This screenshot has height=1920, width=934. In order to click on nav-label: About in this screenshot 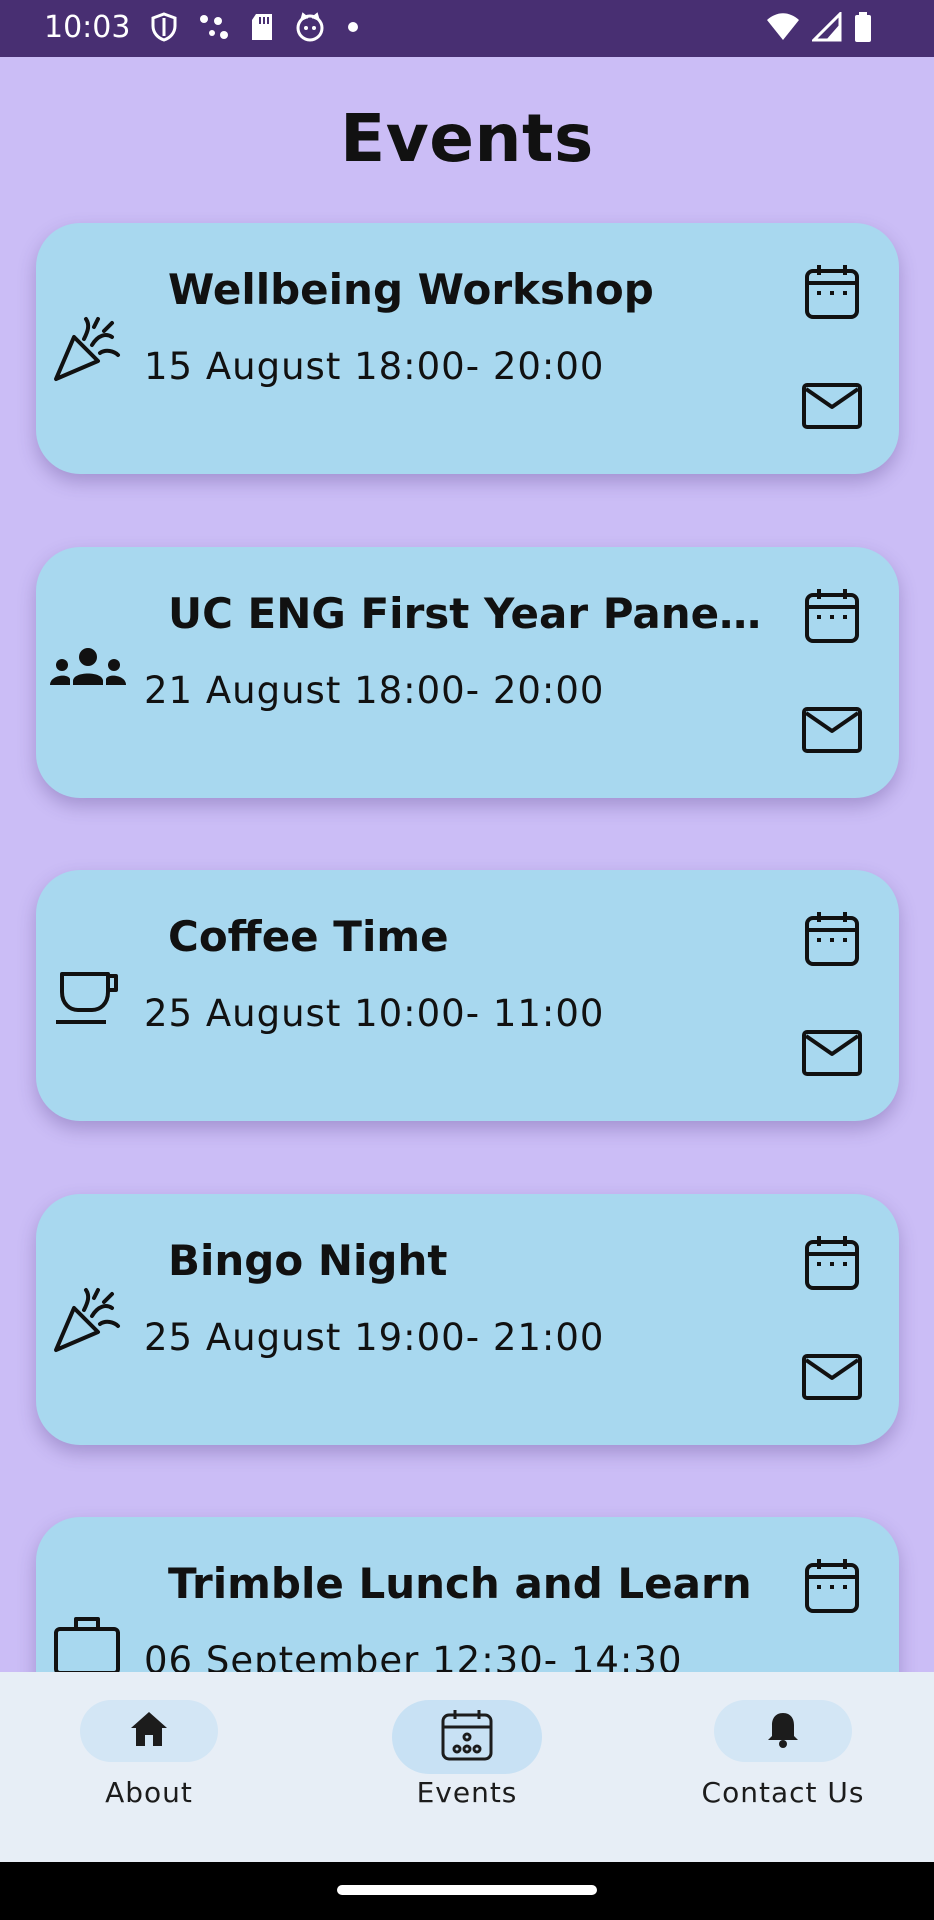, I will do `click(149, 1792)`.